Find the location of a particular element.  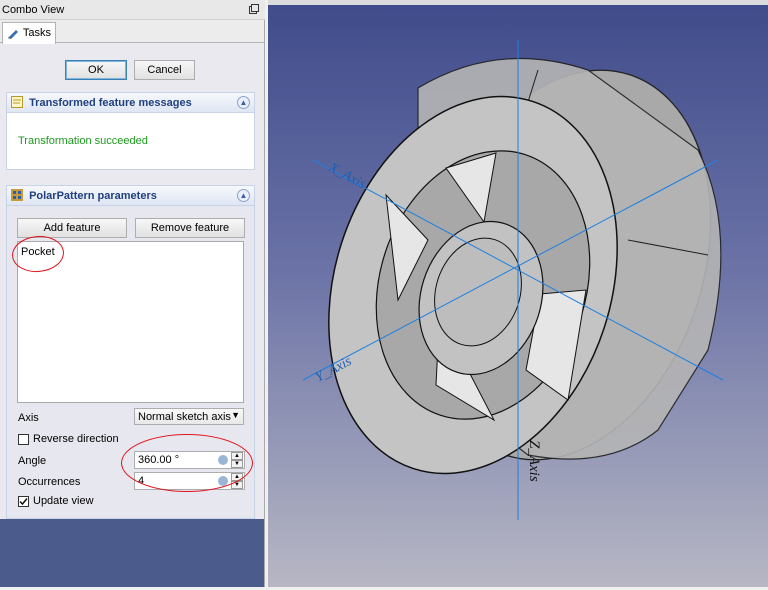

remove-feature-button: Remove feature is located at coordinates (190, 228).